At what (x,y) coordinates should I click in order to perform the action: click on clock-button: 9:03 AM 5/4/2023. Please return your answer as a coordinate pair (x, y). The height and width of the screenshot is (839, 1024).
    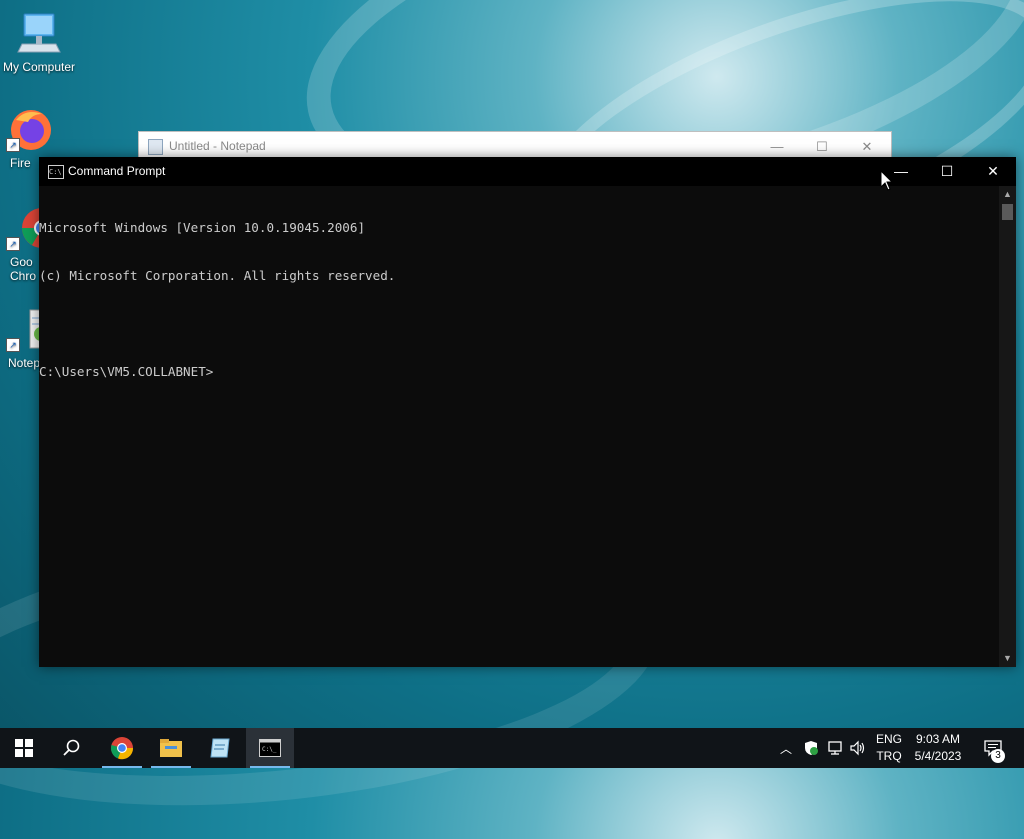
    Looking at the image, I should click on (938, 748).